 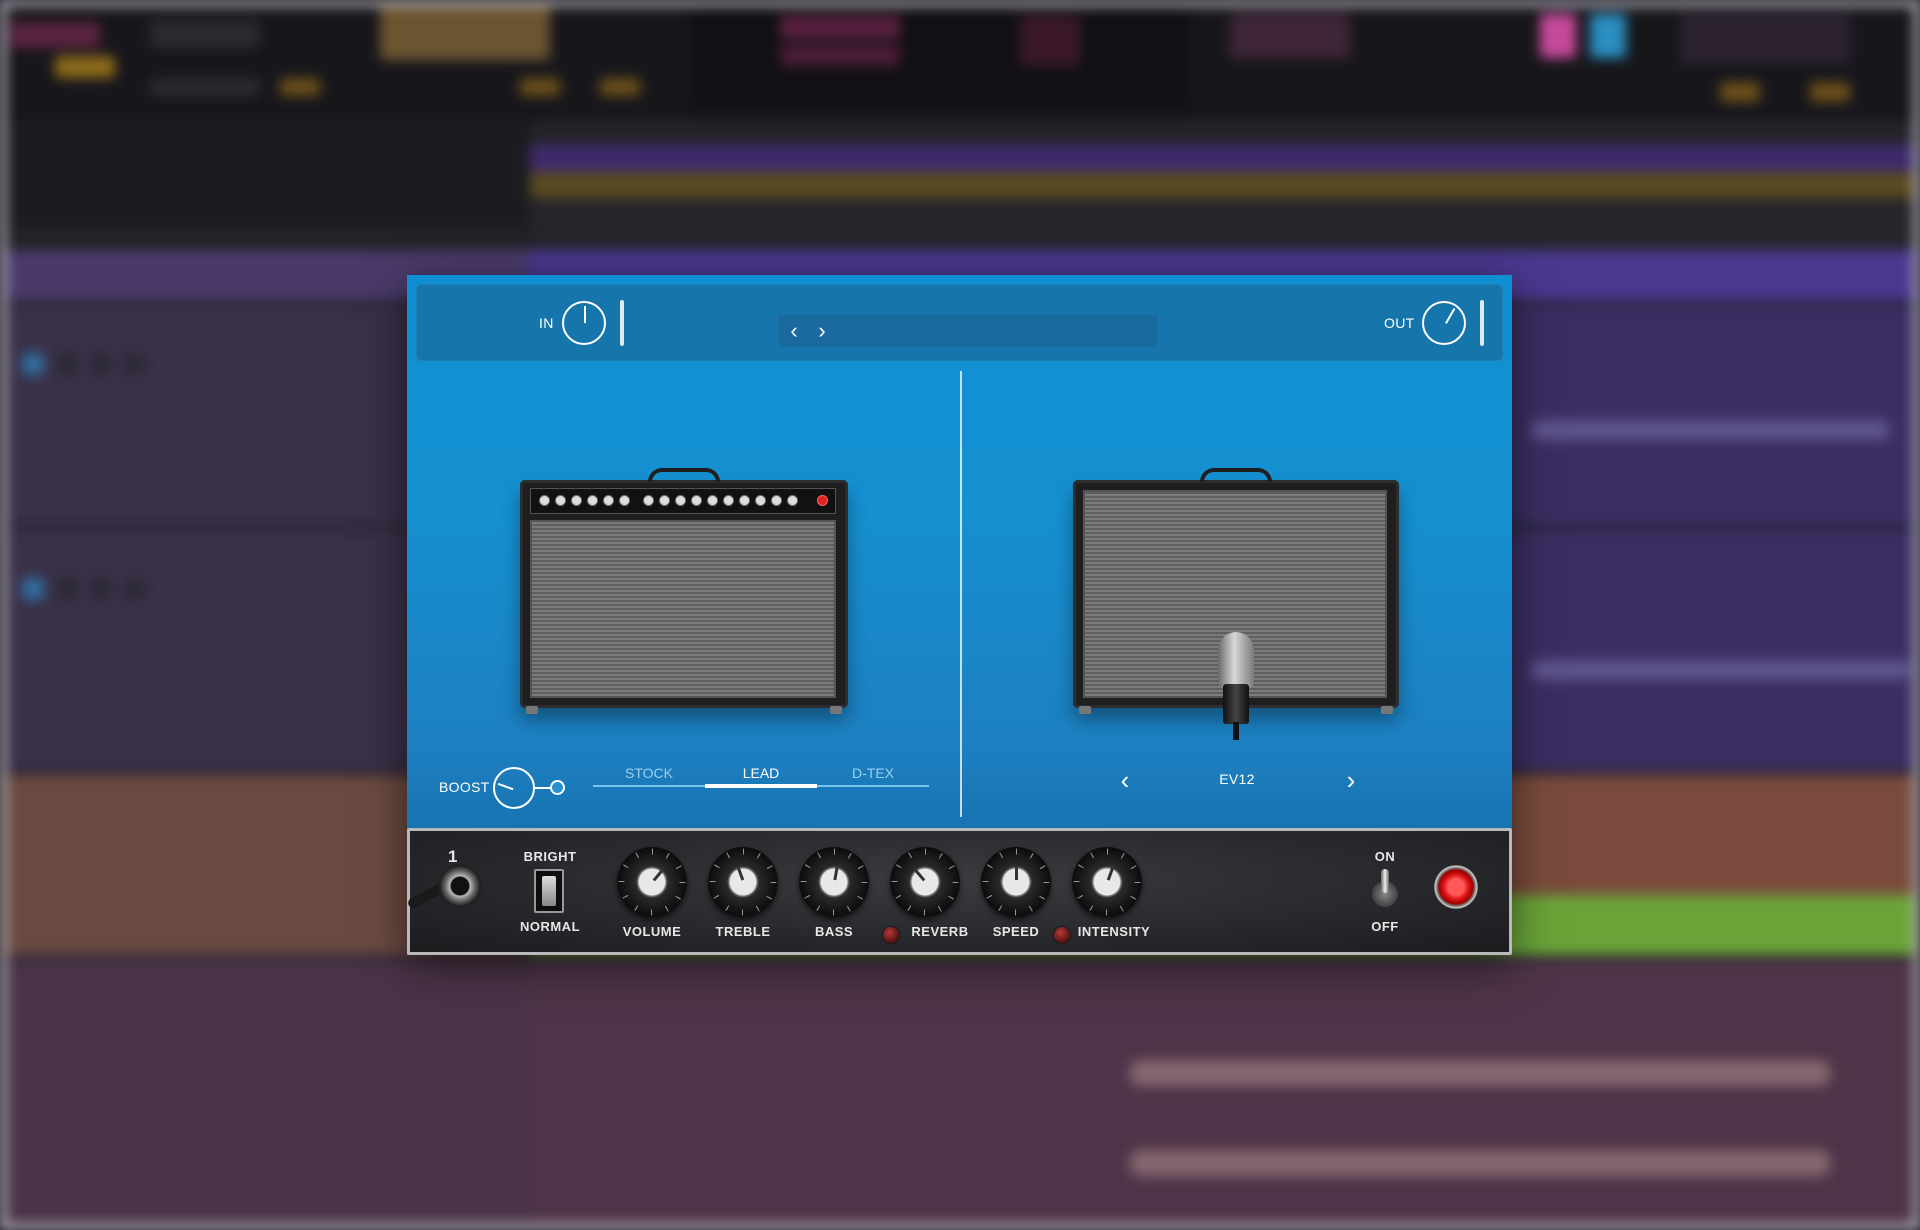 What do you see at coordinates (1016, 882) in the screenshot?
I see `speed-knob` at bounding box center [1016, 882].